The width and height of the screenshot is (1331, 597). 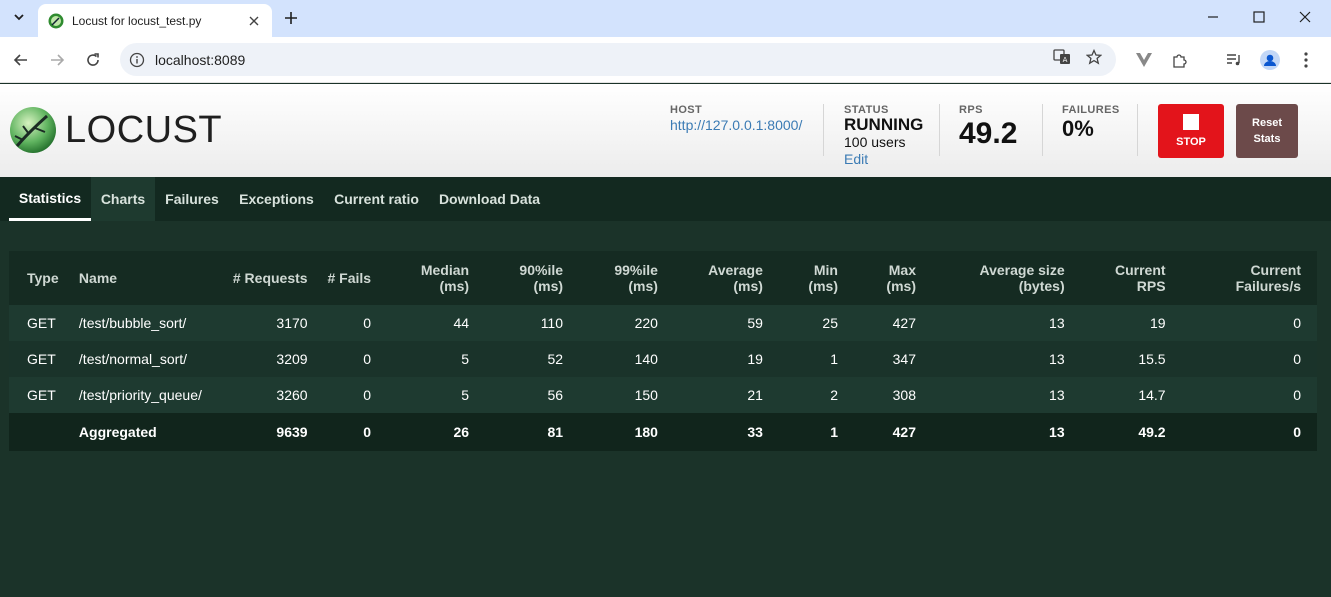 I want to click on media-control-button, so click(x=1234, y=60).